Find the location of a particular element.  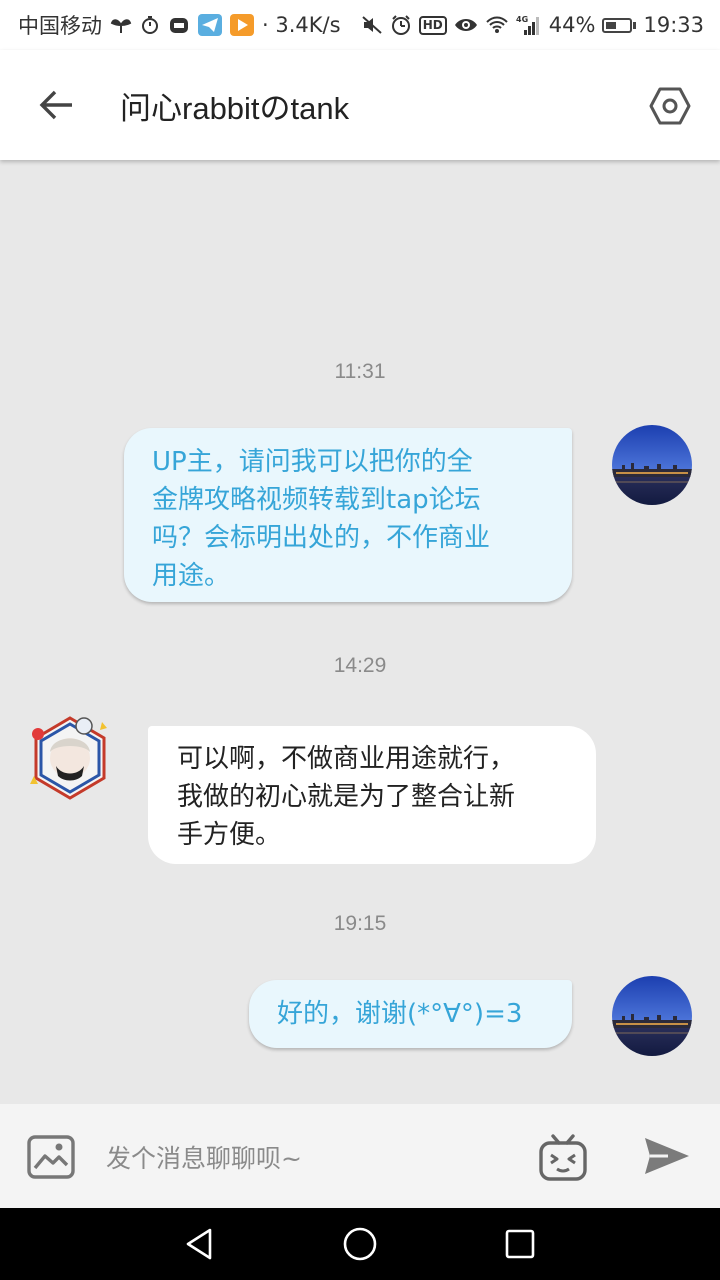

triangle-back-icon is located at coordinates (199, 1244).